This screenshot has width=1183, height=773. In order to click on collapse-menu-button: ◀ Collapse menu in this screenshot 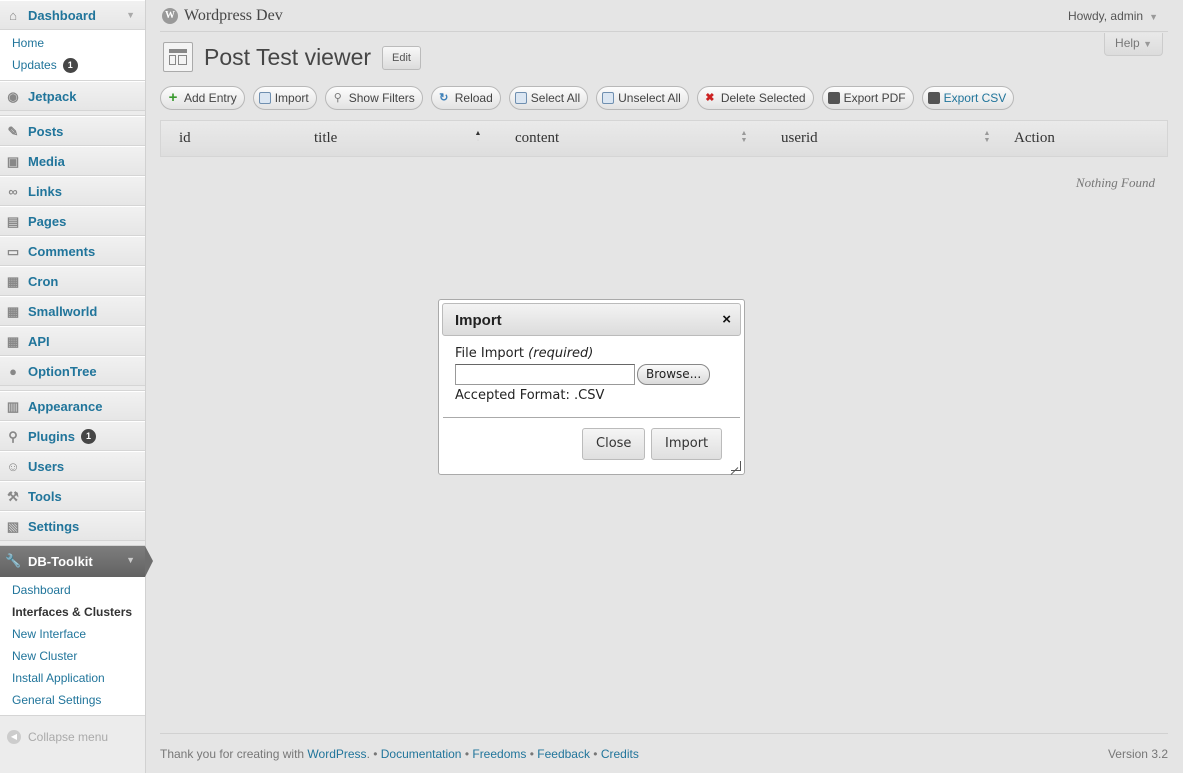, I will do `click(72, 737)`.